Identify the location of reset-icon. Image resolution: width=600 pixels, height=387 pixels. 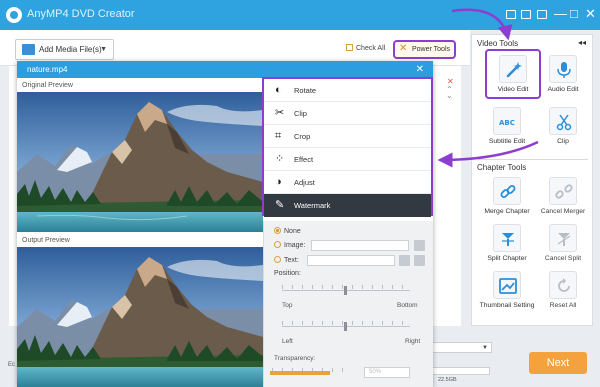
(563, 285).